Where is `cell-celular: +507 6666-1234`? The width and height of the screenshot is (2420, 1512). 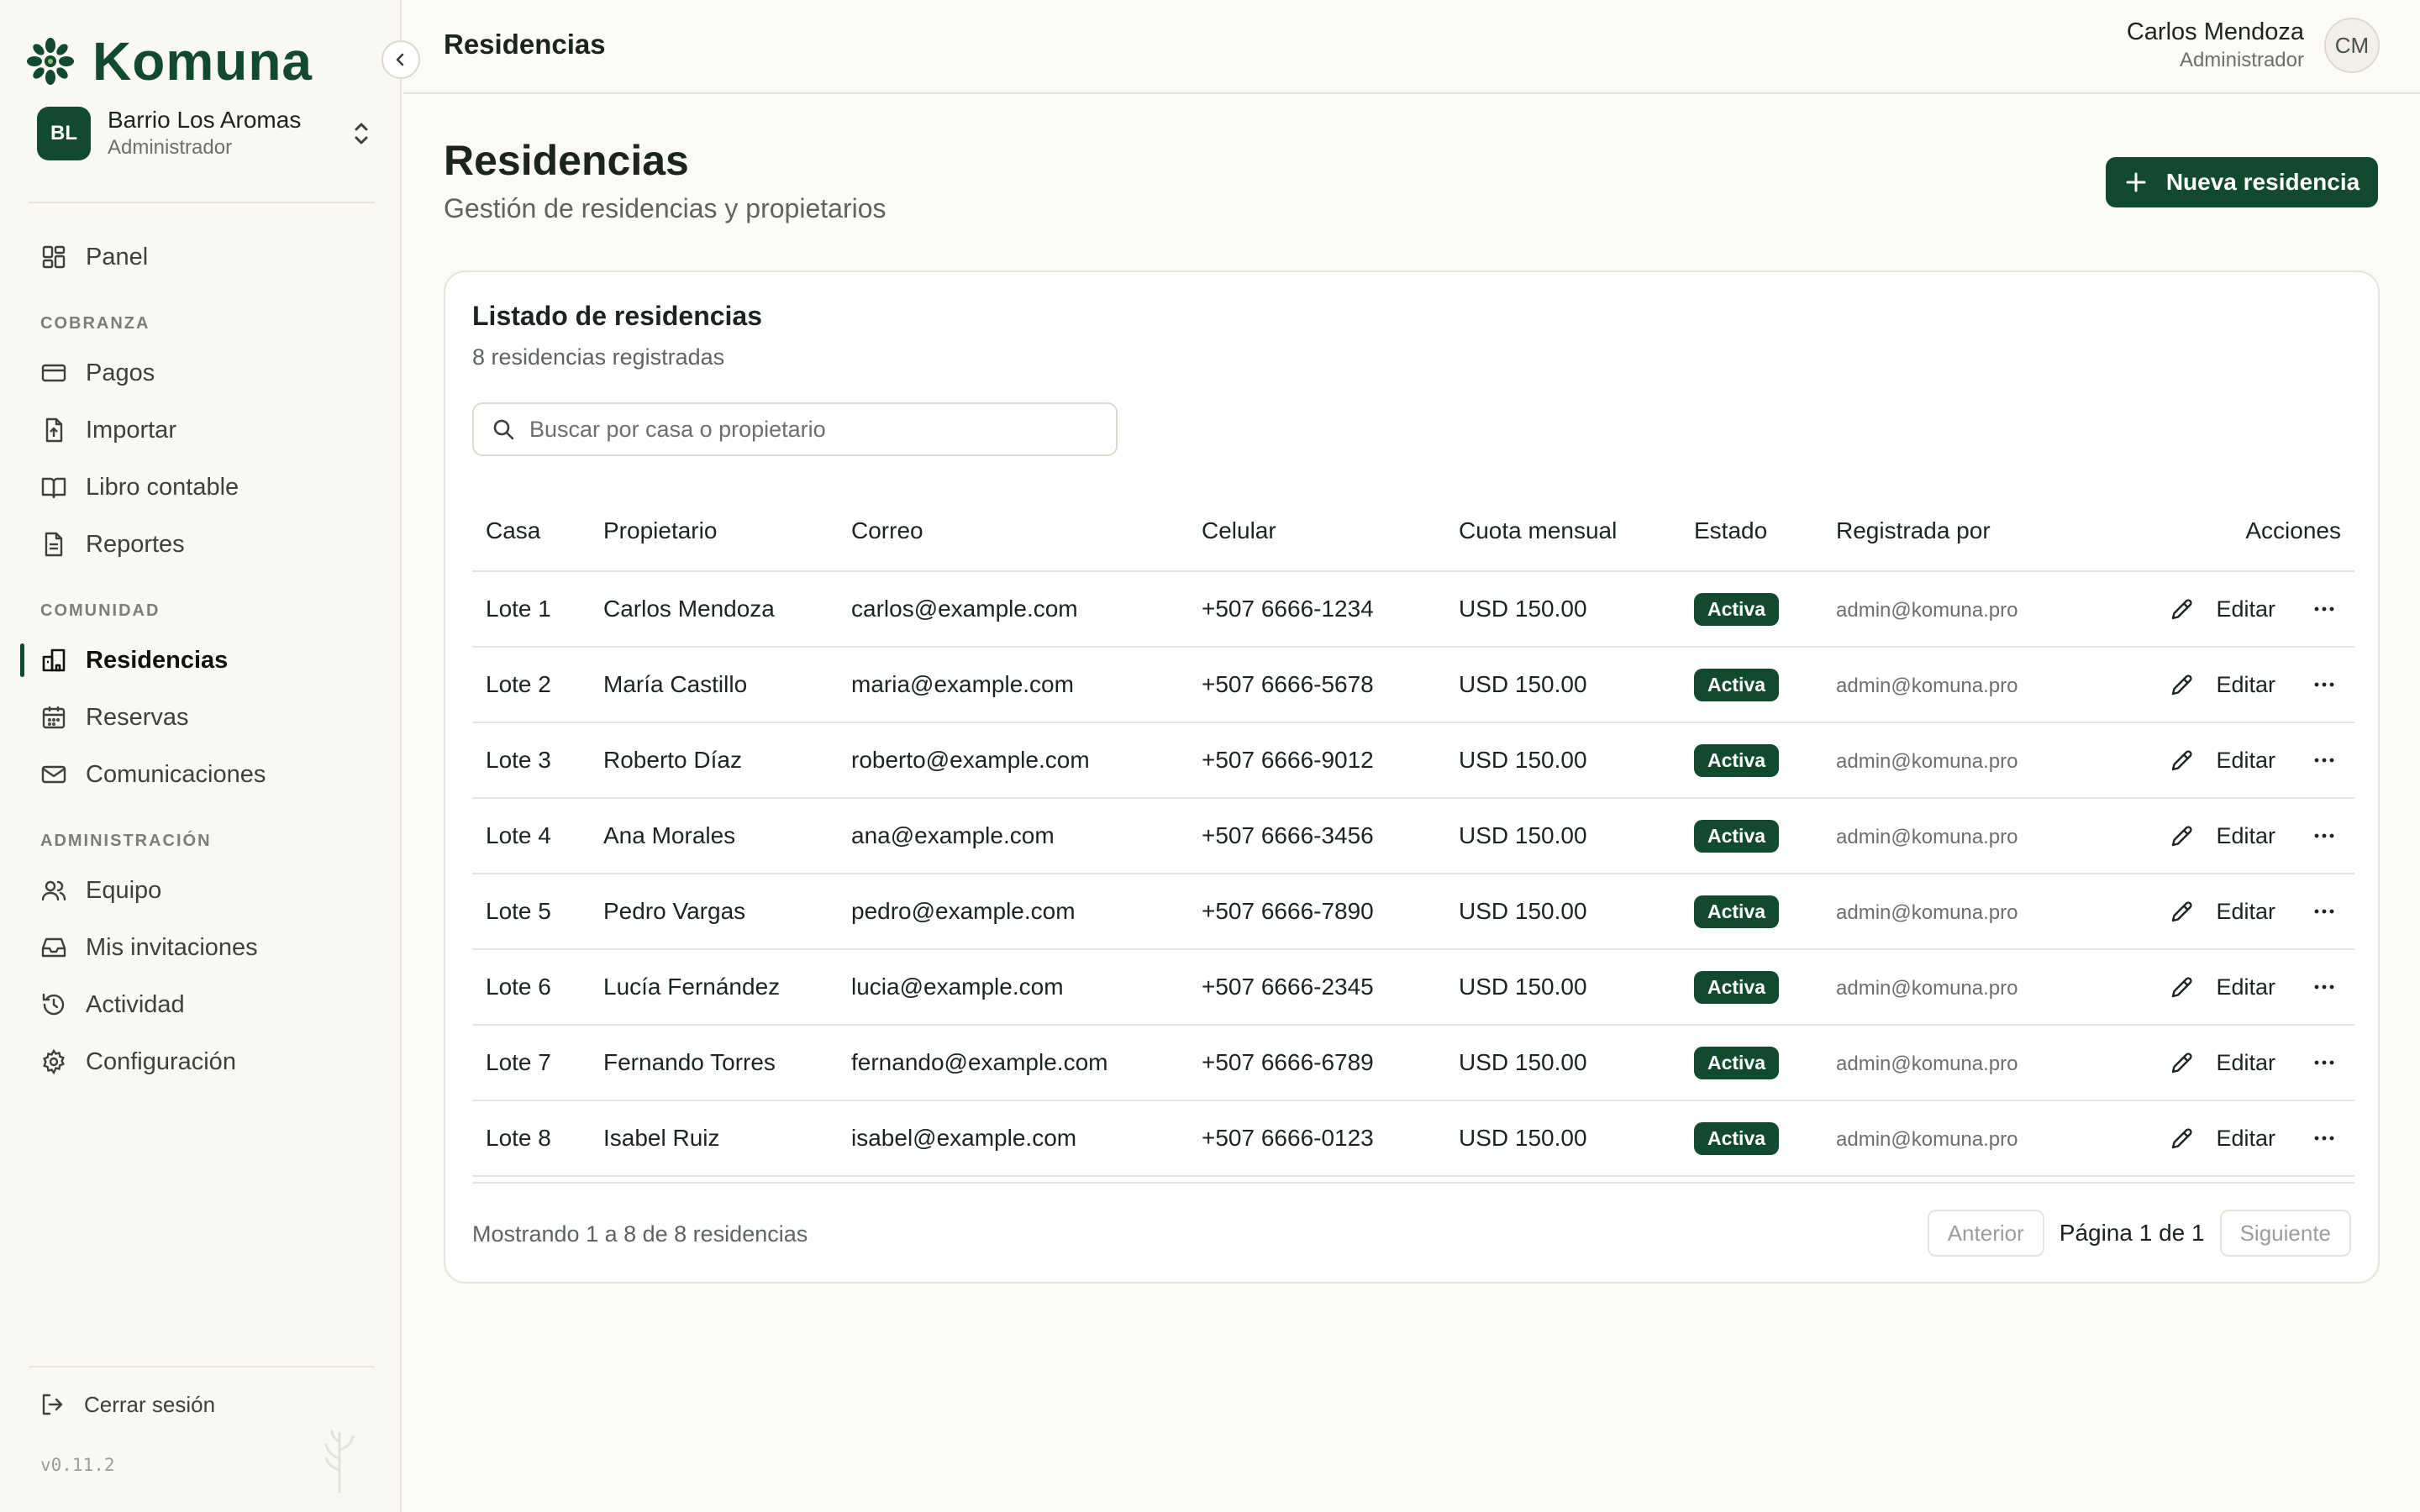
cell-celular: +507 6666-1234 is located at coordinates (1316, 609).